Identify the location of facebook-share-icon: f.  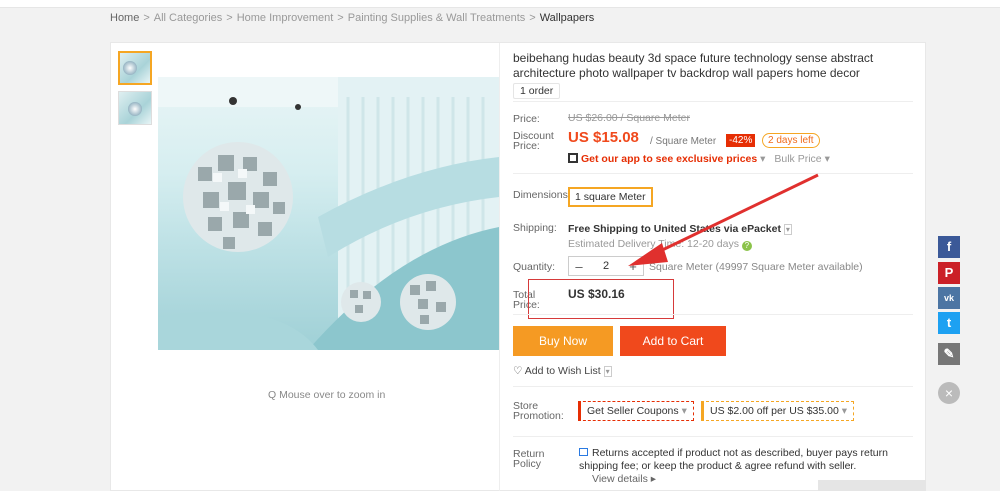
(949, 247).